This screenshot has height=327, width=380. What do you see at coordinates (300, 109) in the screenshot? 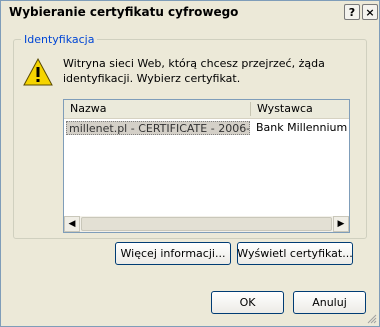
I see `column-header-issuer: Wystawca` at bounding box center [300, 109].